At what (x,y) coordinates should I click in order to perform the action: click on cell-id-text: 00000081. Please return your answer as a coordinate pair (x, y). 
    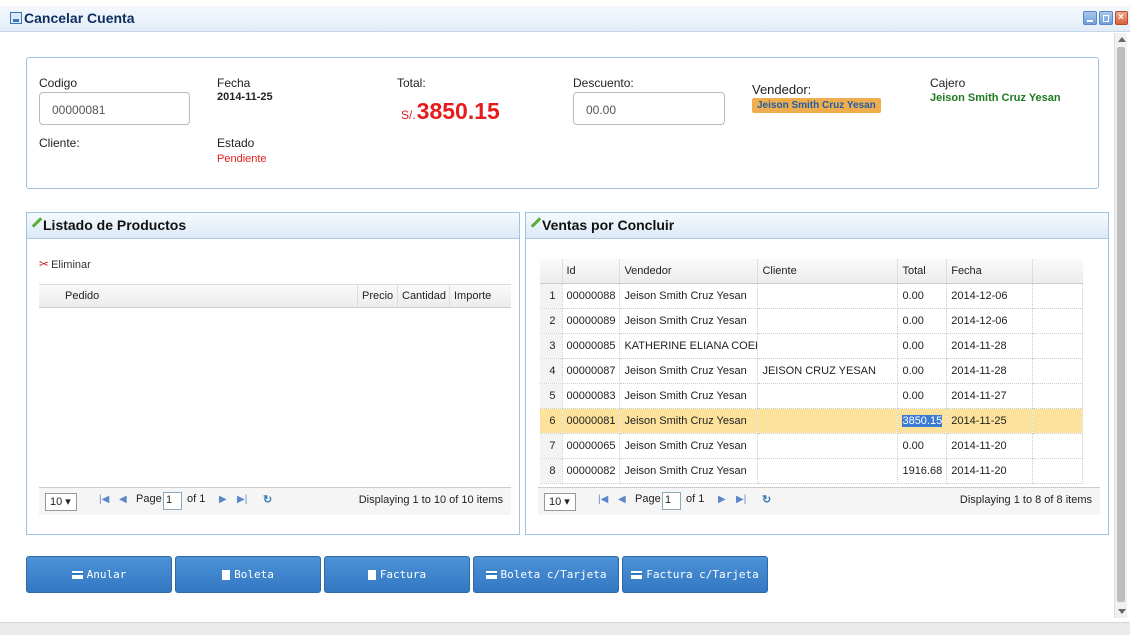
    Looking at the image, I should click on (591, 420).